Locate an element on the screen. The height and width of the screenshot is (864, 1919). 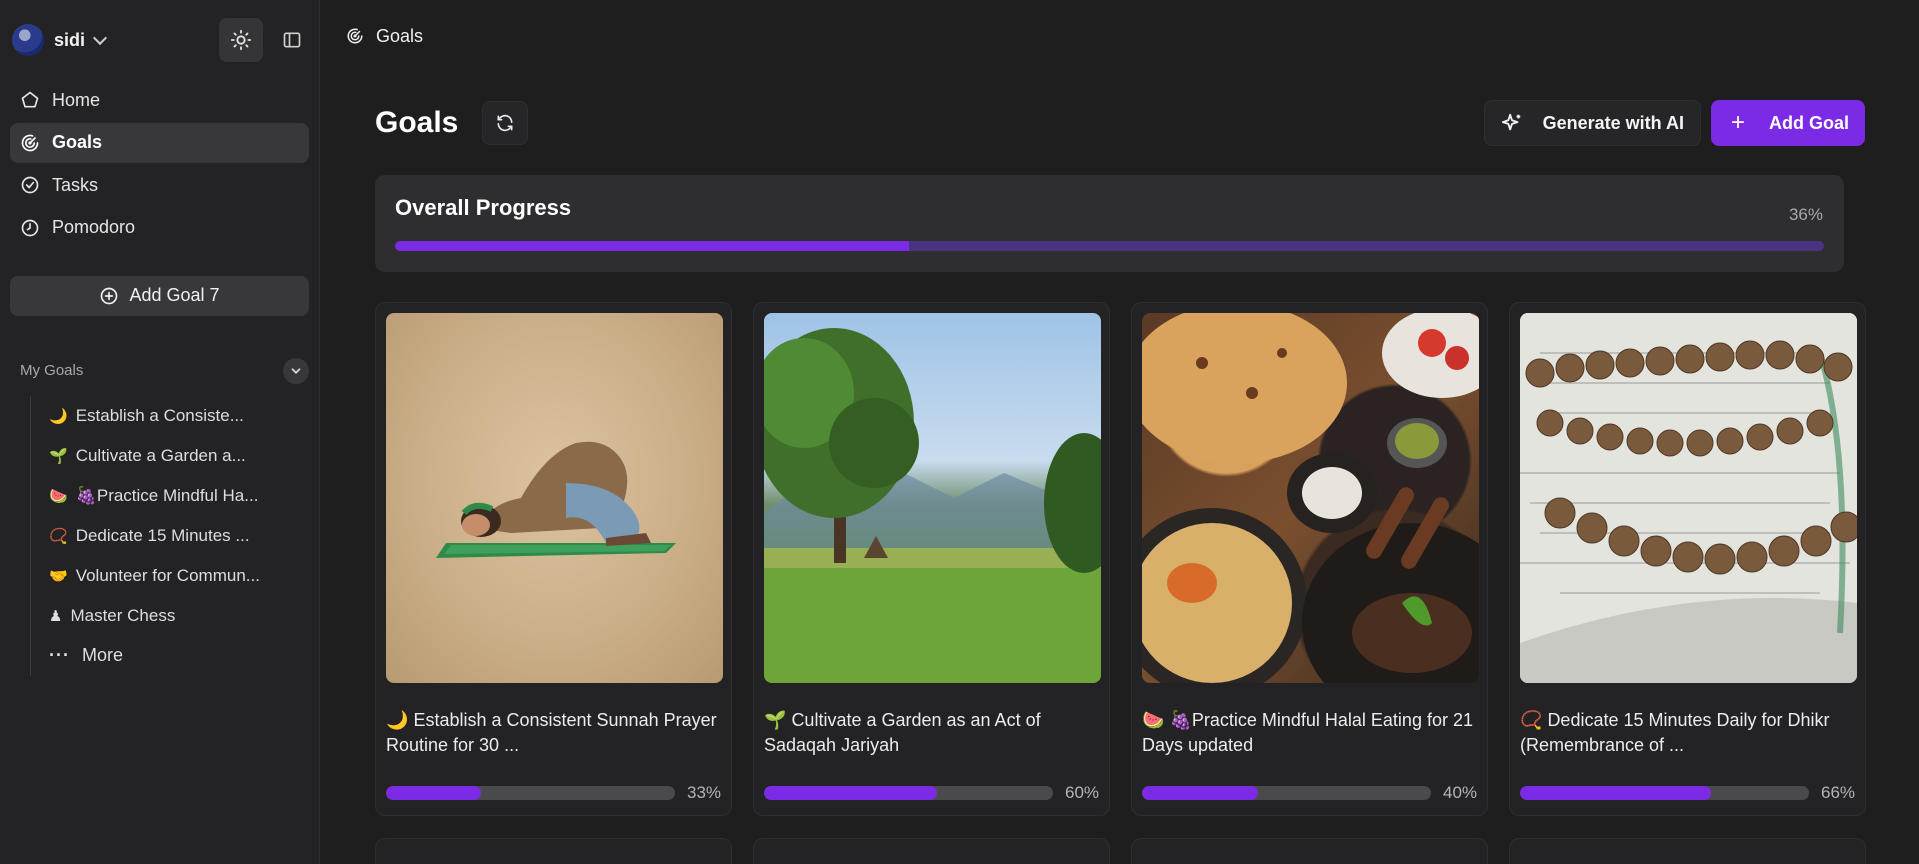
prayer-beads-illustration is located at coordinates (1688, 498).